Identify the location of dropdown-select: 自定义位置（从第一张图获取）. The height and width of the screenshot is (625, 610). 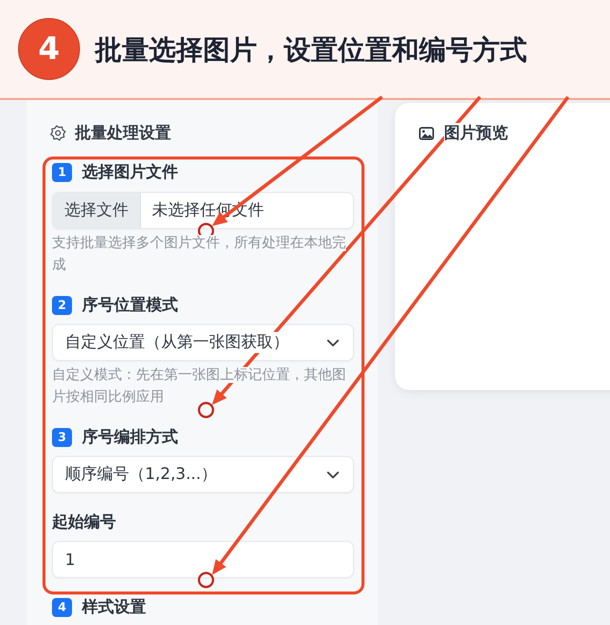
(203, 342).